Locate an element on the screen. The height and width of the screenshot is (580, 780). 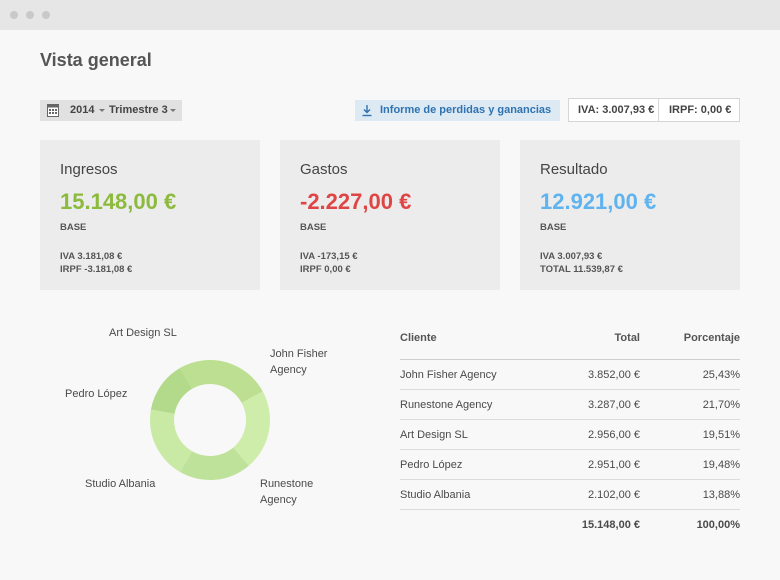
table-row: Studio Albania 2.102,00 € 13,88% is located at coordinates (570, 495).